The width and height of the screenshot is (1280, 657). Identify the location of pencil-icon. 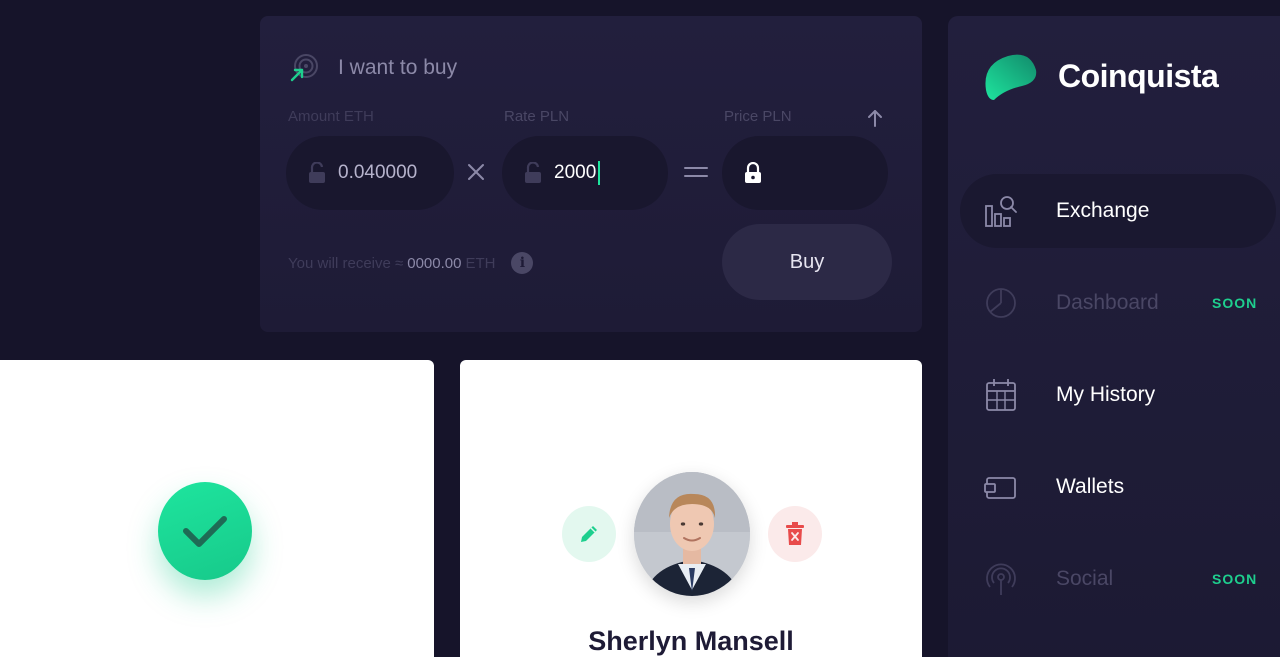
(589, 534).